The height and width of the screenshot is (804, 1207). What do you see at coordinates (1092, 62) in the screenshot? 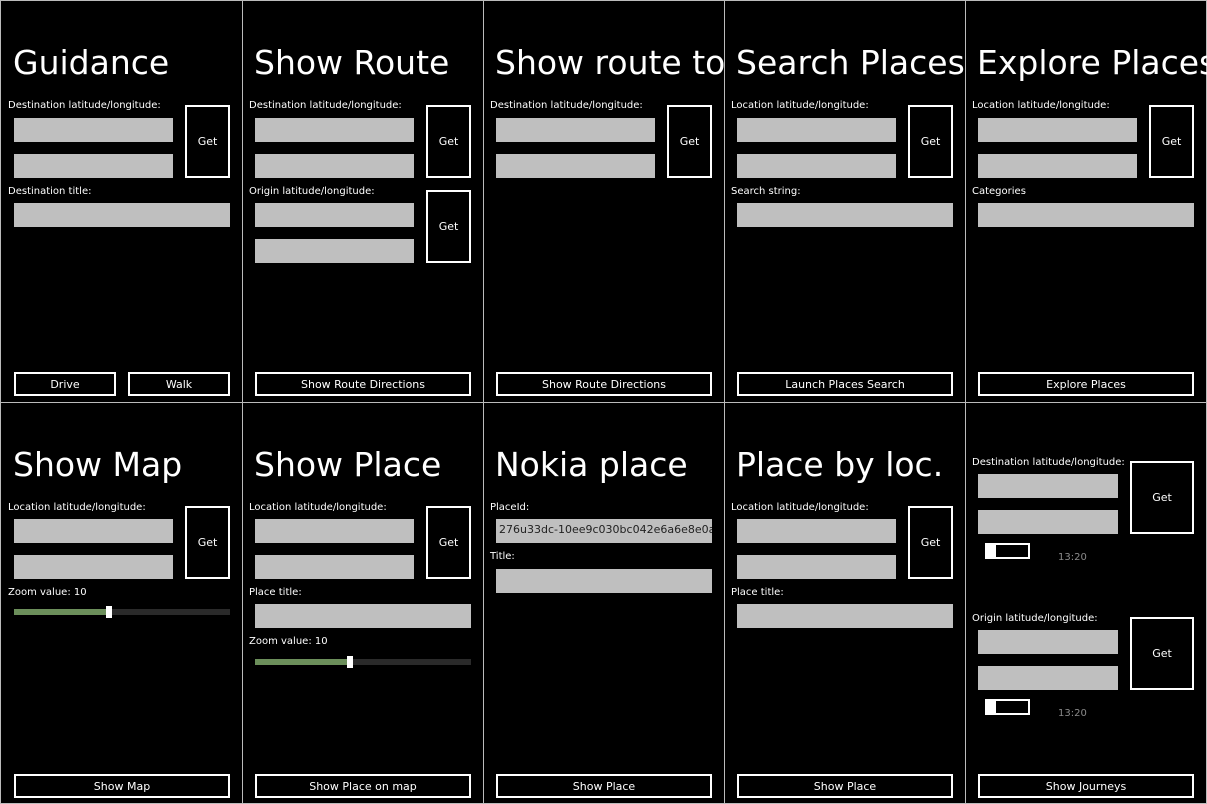
I see `page-title: Explore Places` at bounding box center [1092, 62].